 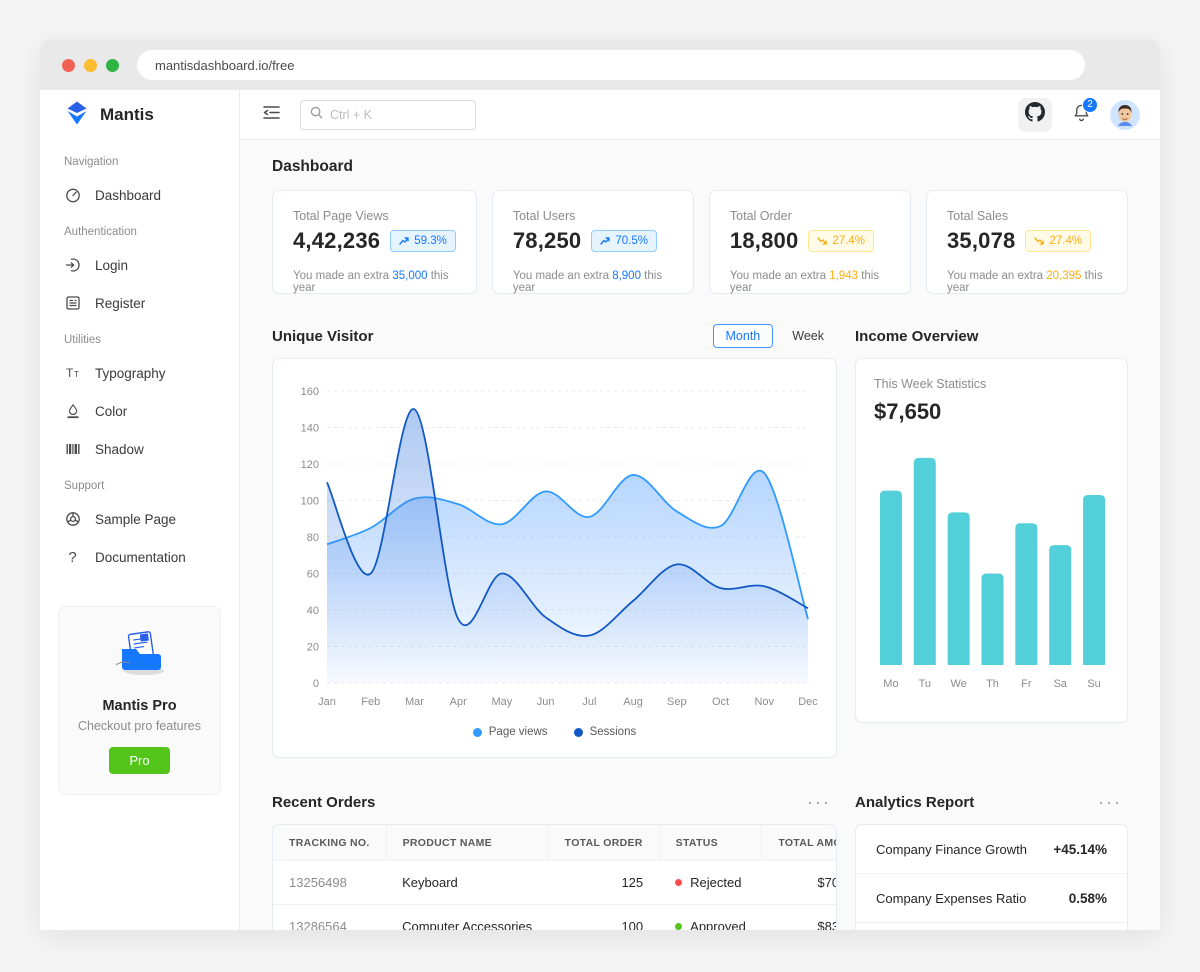 I want to click on col-status: STATUS, so click(x=710, y=843).